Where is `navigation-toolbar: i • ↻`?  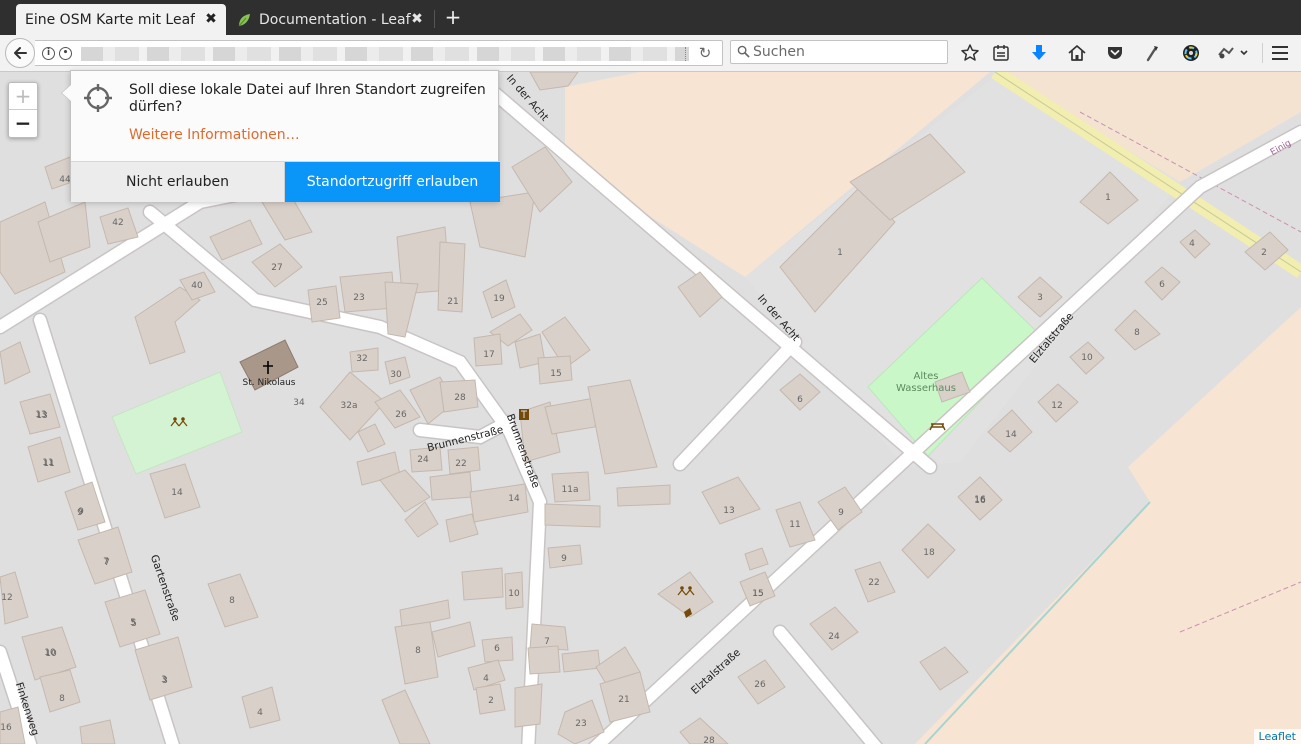 navigation-toolbar: i • ↻ is located at coordinates (650, 53).